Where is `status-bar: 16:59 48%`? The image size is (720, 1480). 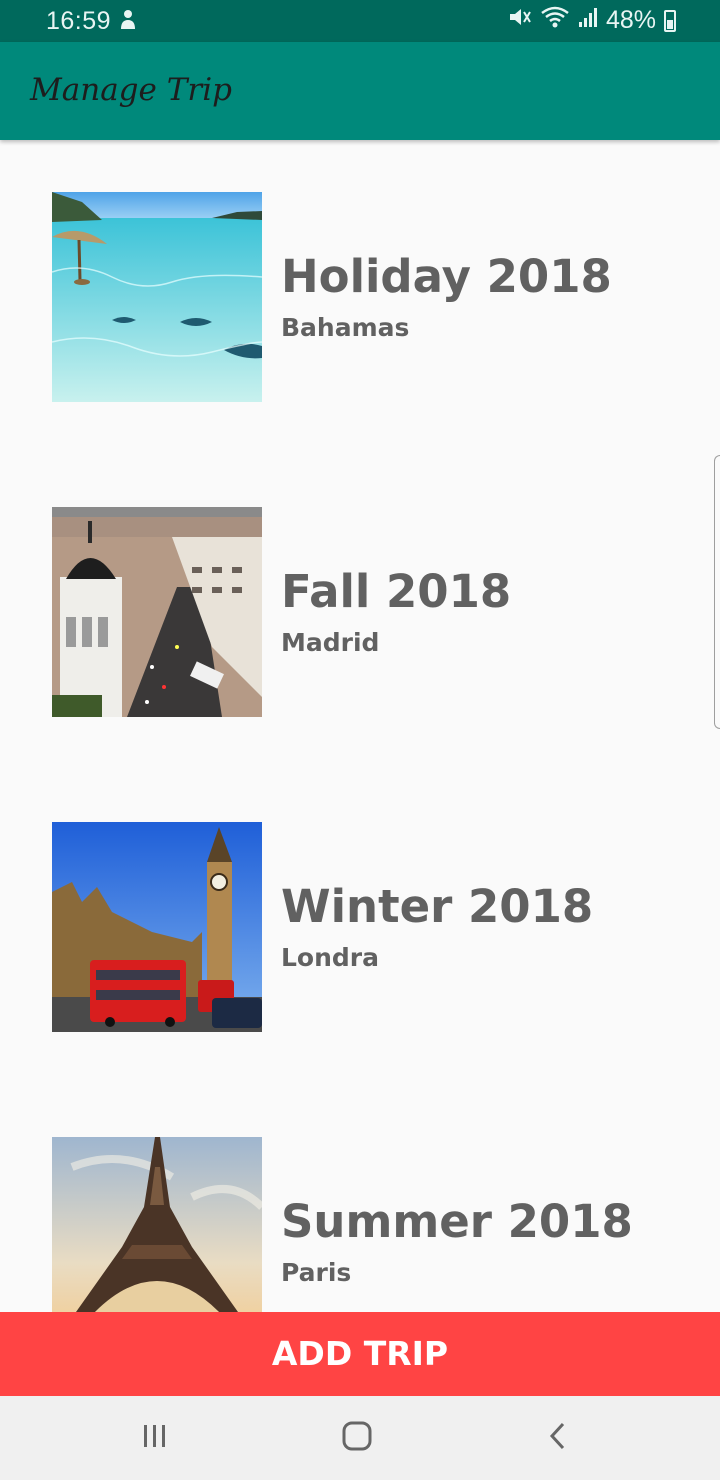
status-bar: 16:59 48% is located at coordinates (360, 21).